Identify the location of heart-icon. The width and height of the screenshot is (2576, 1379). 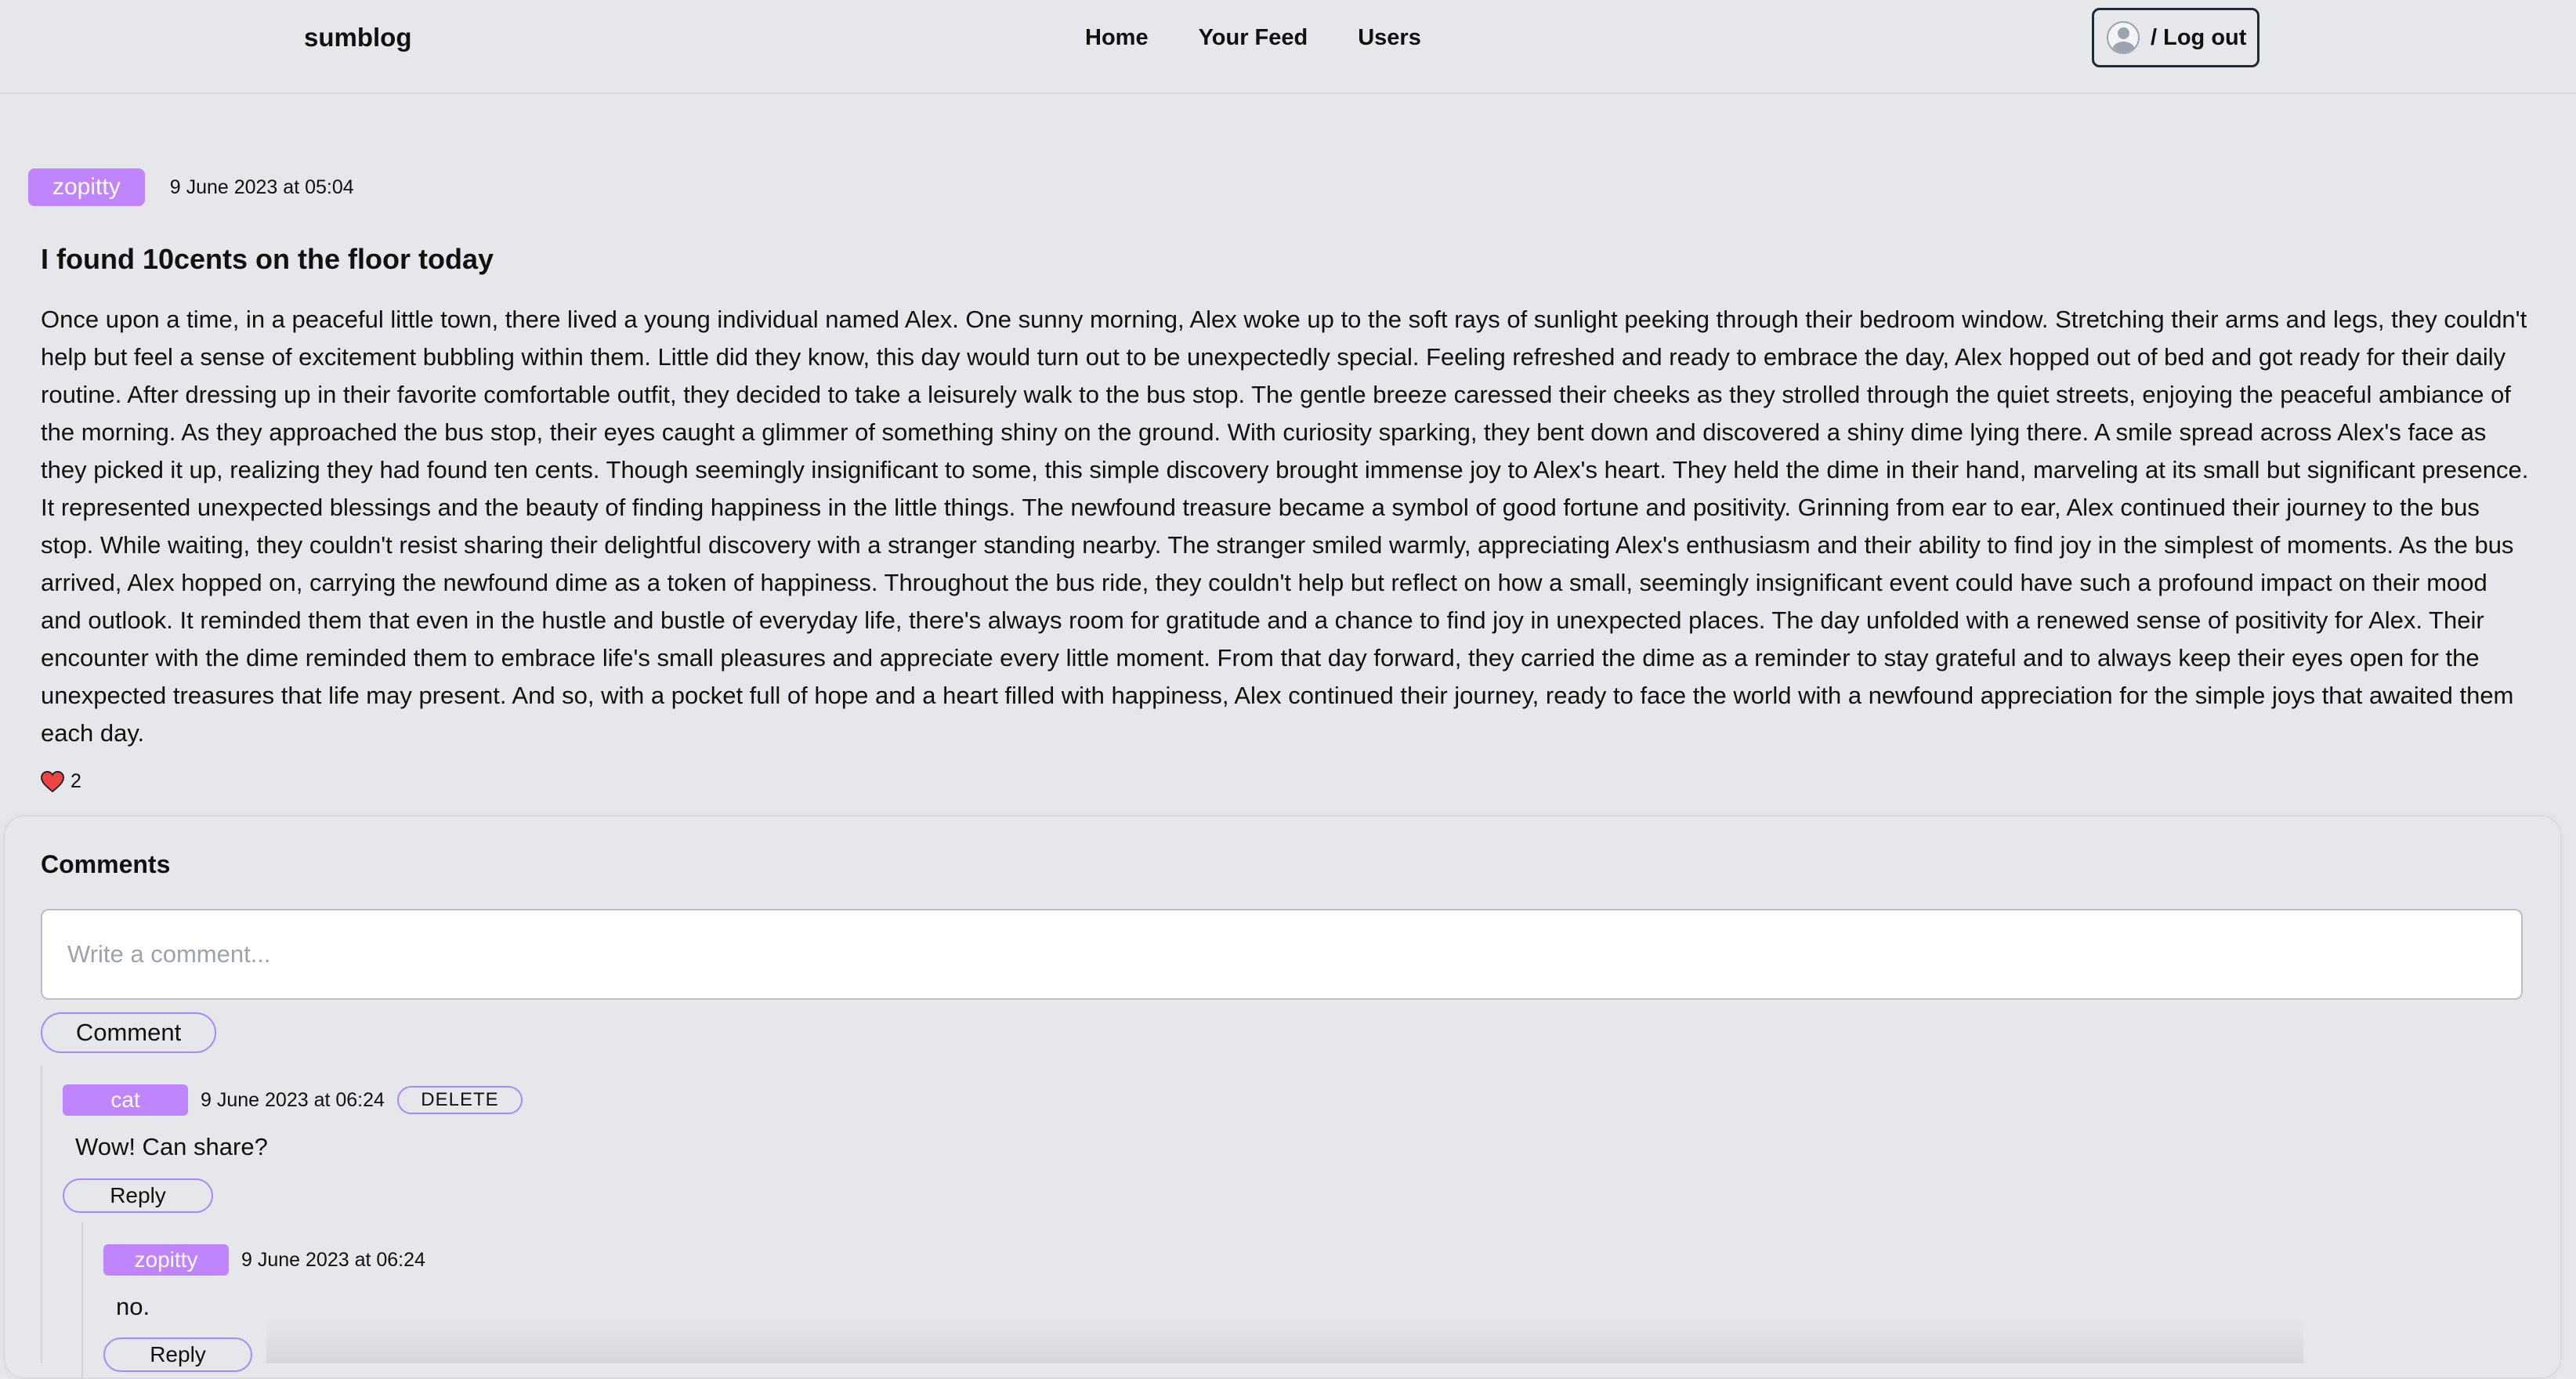
(52, 781).